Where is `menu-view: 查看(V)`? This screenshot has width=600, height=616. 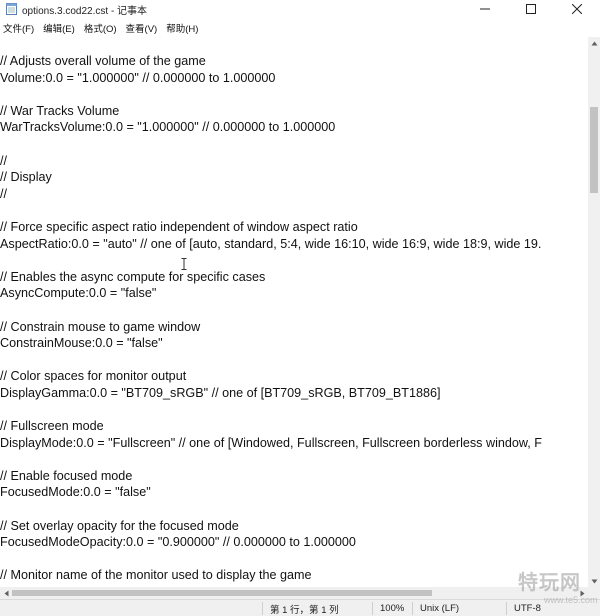 menu-view: 查看(V) is located at coordinates (143, 28).